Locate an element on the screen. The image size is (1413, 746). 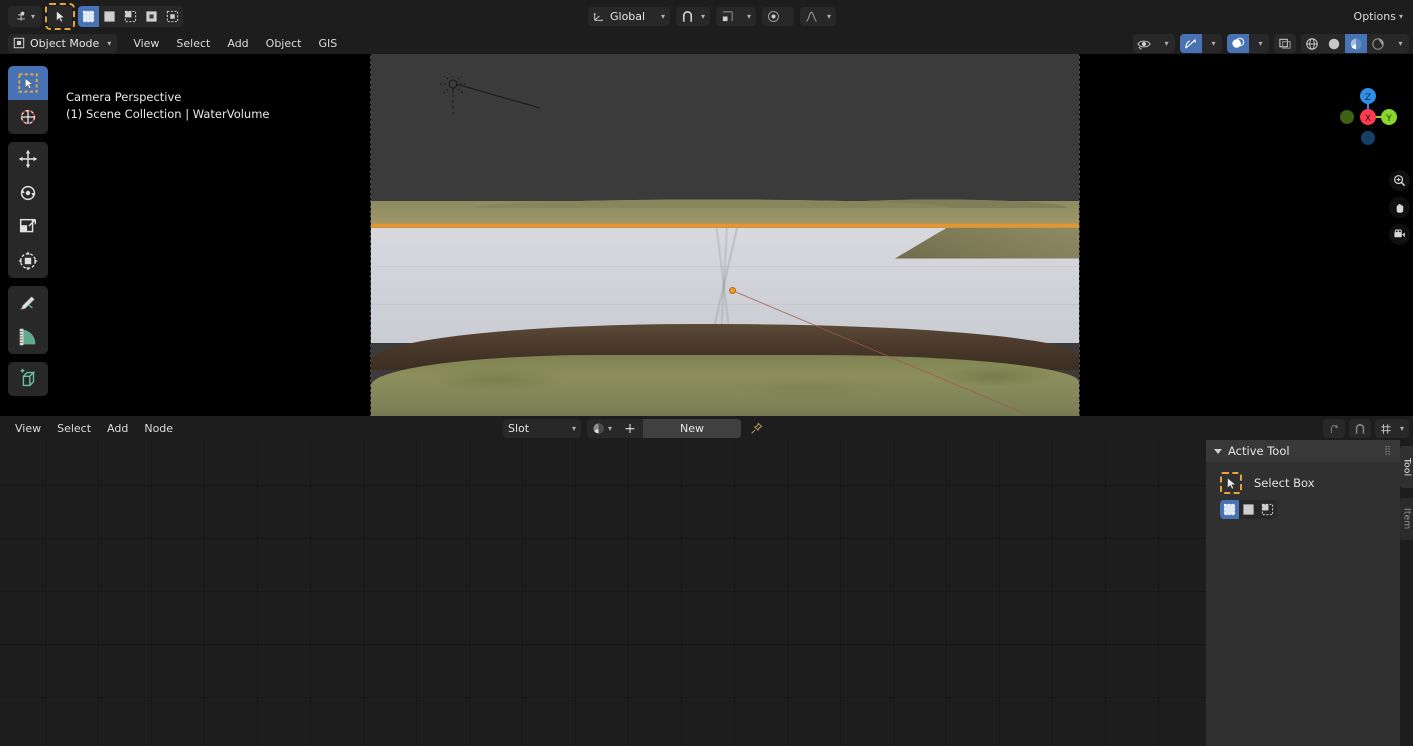
material-browse-icon: ▾ is located at coordinates (602, 428).